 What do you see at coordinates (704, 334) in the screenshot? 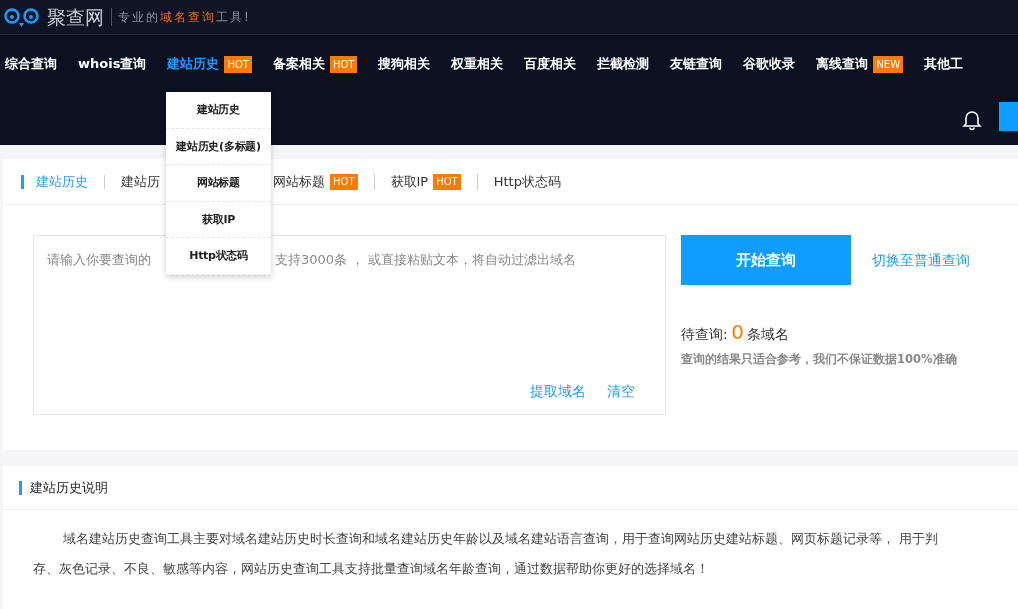
I see `pending-label: 待查询:` at bounding box center [704, 334].